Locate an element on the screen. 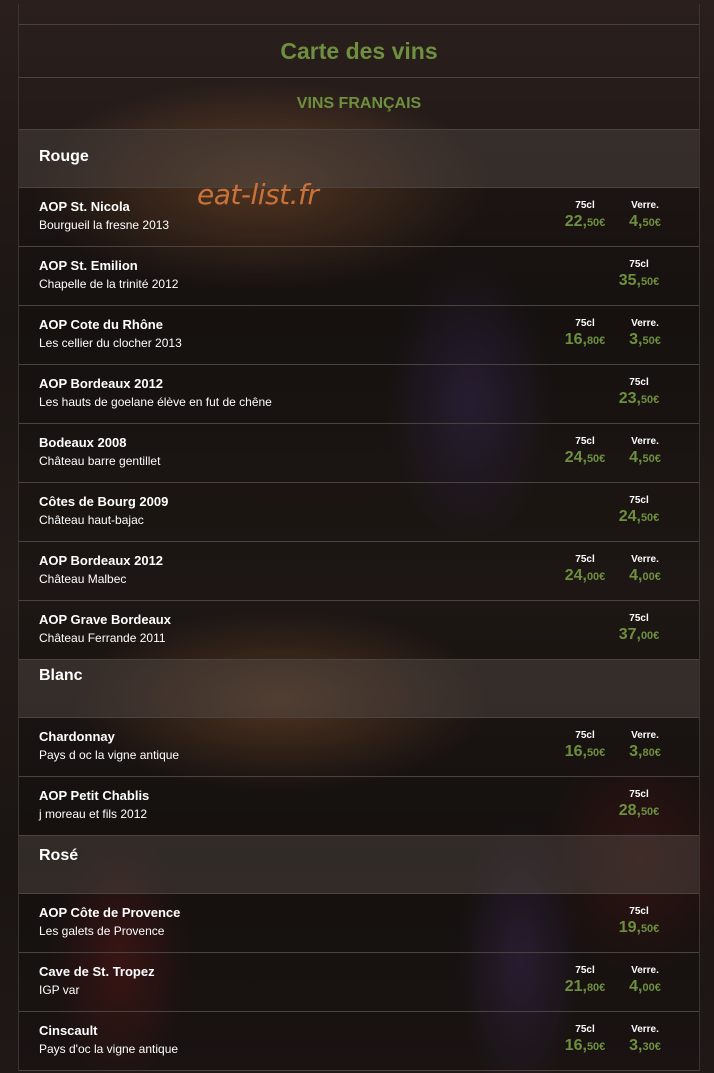  bottle-price: 75cl 24,50€ is located at coordinates (585, 451).